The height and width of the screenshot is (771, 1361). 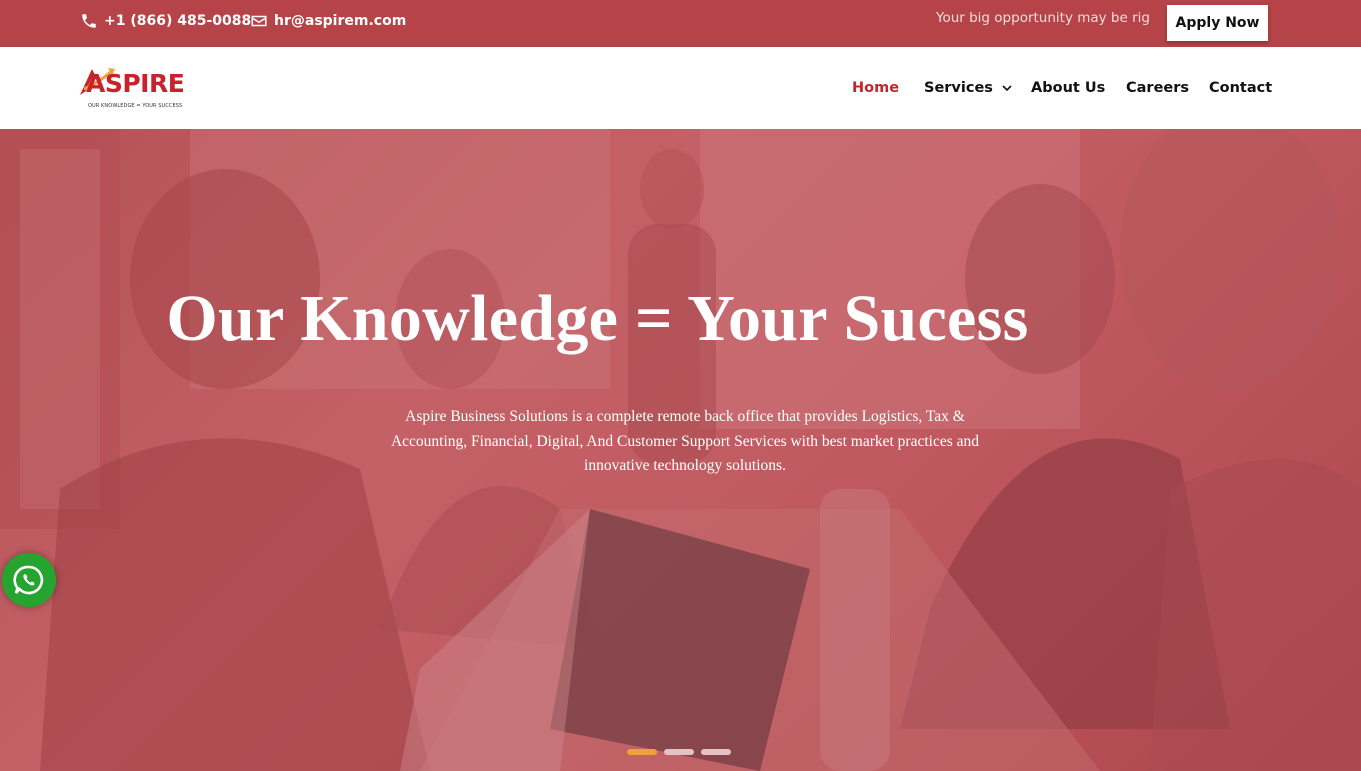 What do you see at coordinates (1042, 18) in the screenshot?
I see `announcement-marquee: Your big opportunity may be rig` at bounding box center [1042, 18].